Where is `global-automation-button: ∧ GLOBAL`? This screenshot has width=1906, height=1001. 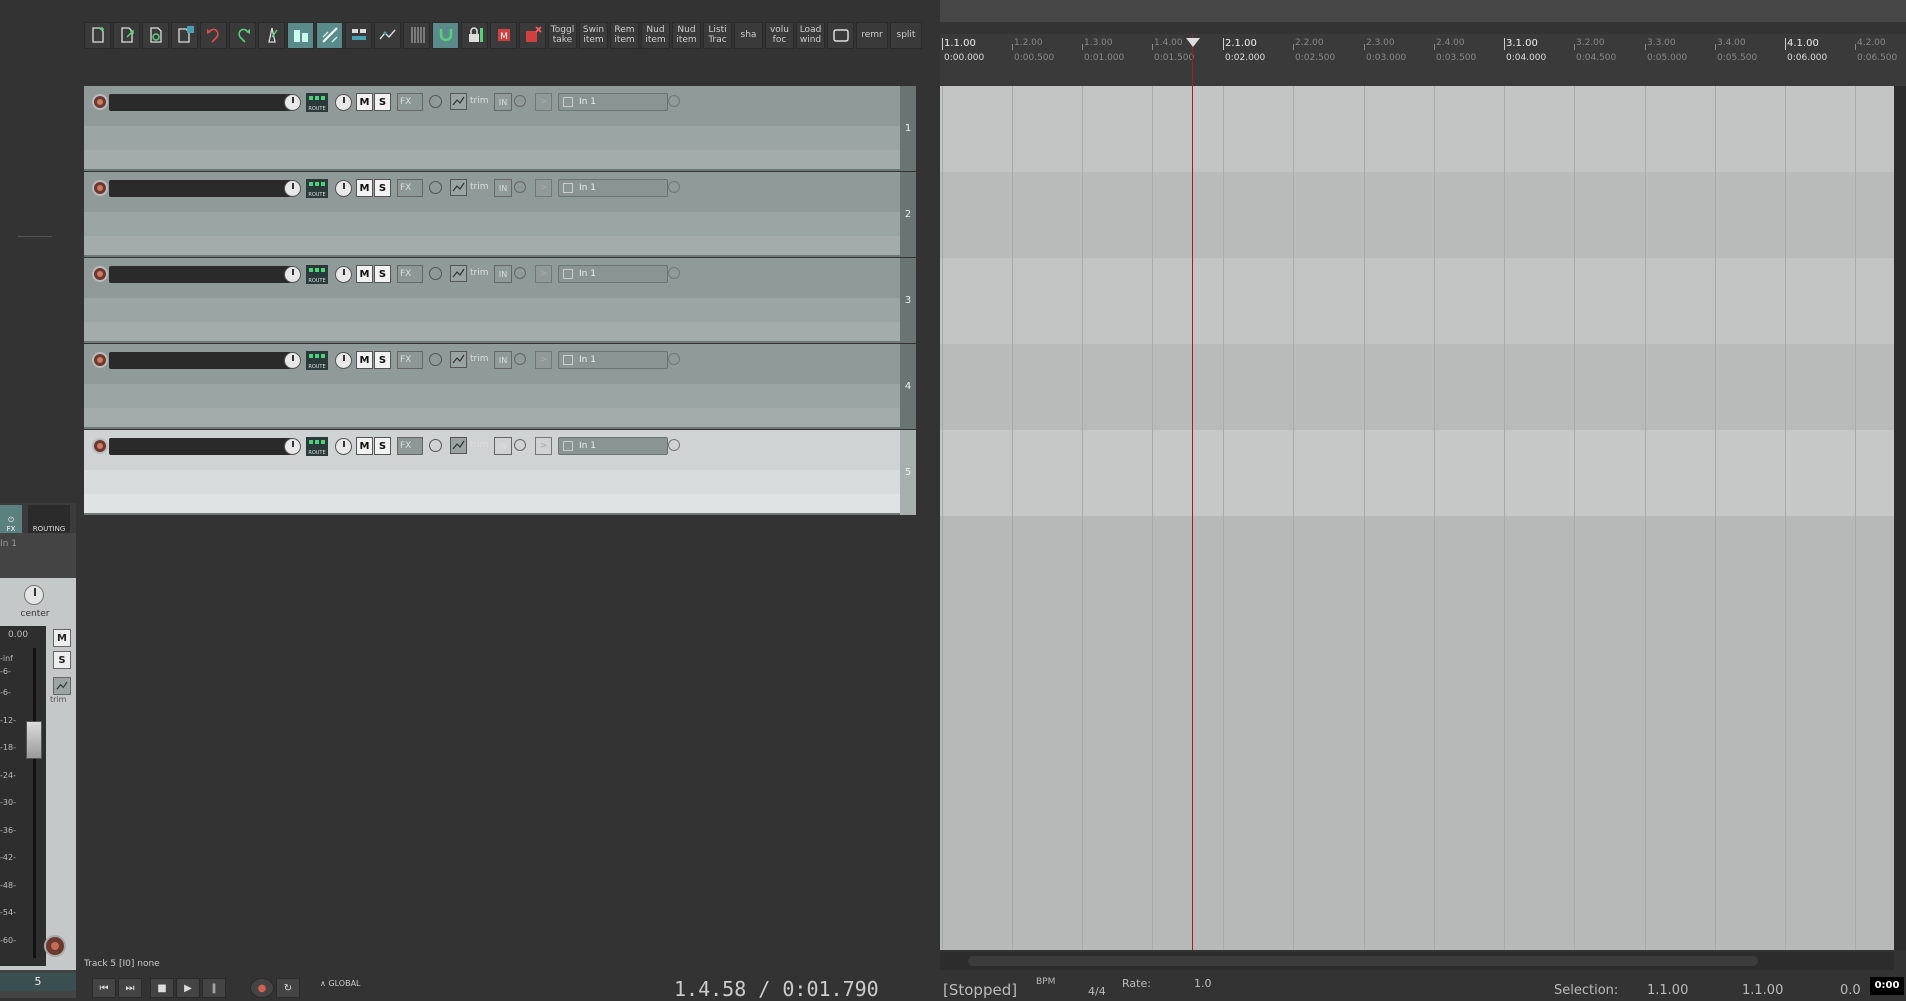
global-automation-button: ∧ GLOBAL is located at coordinates (340, 983).